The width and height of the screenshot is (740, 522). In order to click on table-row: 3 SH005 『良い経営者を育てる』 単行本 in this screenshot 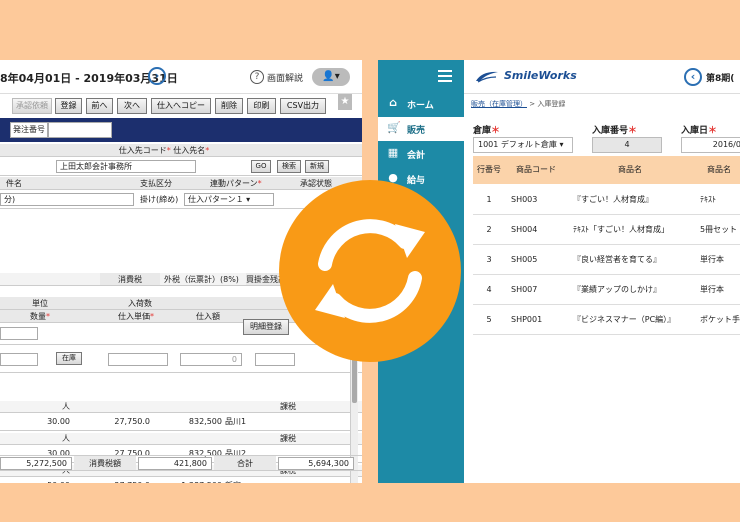, I will do `click(606, 260)`.